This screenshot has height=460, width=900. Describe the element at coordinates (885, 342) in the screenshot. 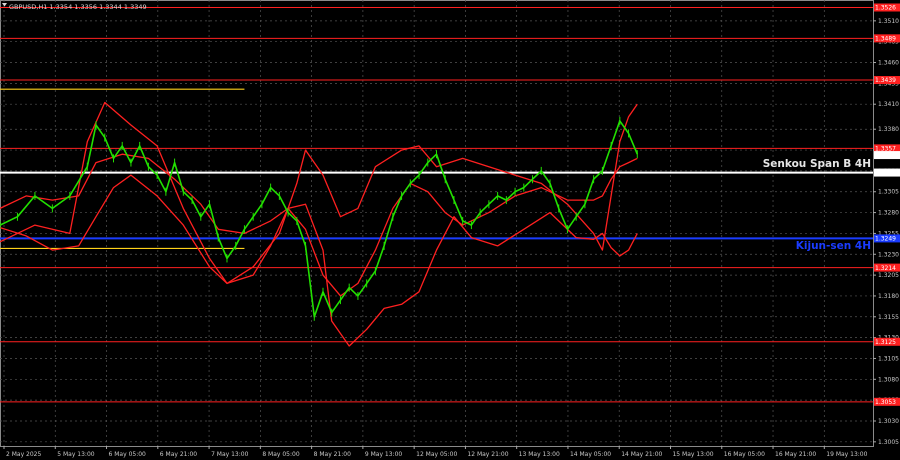

I see `level-price-label: 1.3125` at that location.